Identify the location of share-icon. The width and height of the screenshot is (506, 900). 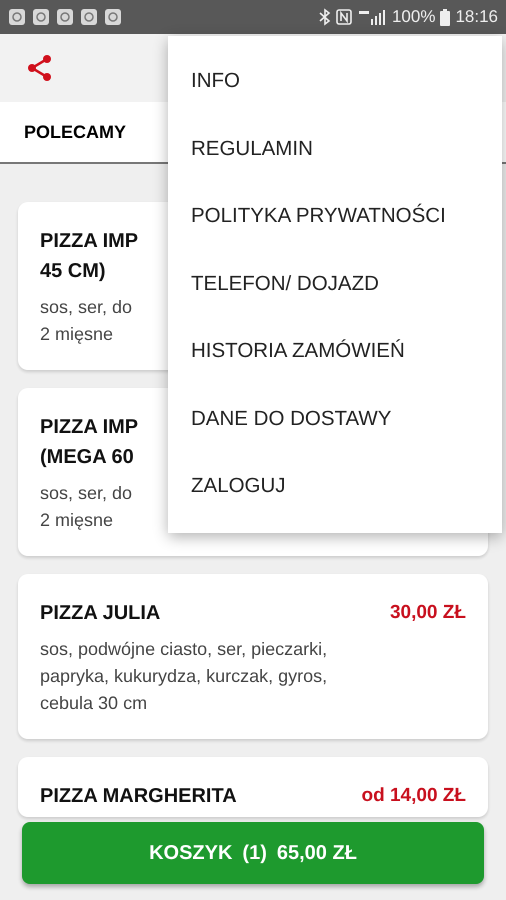
(40, 68).